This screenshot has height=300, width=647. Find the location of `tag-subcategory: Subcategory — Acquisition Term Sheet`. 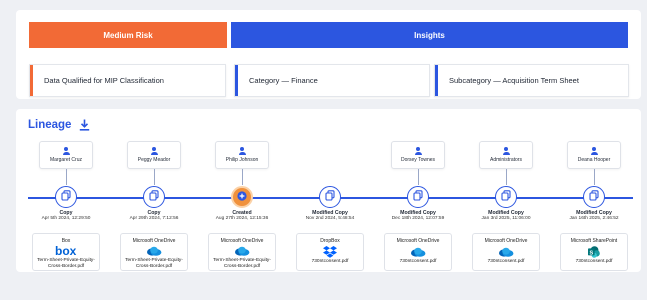

tag-subcategory: Subcategory — Acquisition Term Sheet is located at coordinates (531, 80).